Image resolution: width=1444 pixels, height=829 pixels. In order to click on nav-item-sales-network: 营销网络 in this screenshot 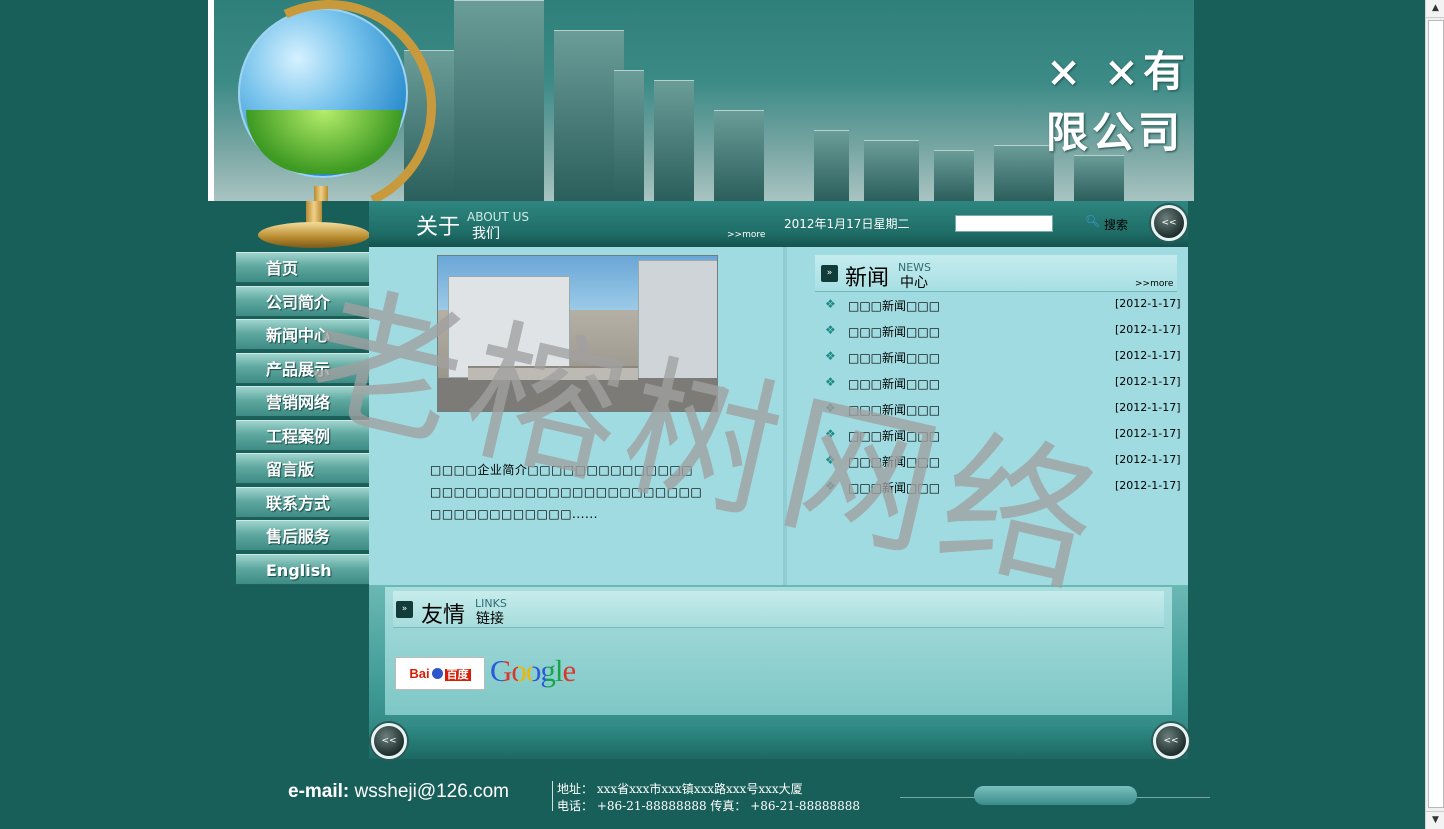, I will do `click(302, 401)`.